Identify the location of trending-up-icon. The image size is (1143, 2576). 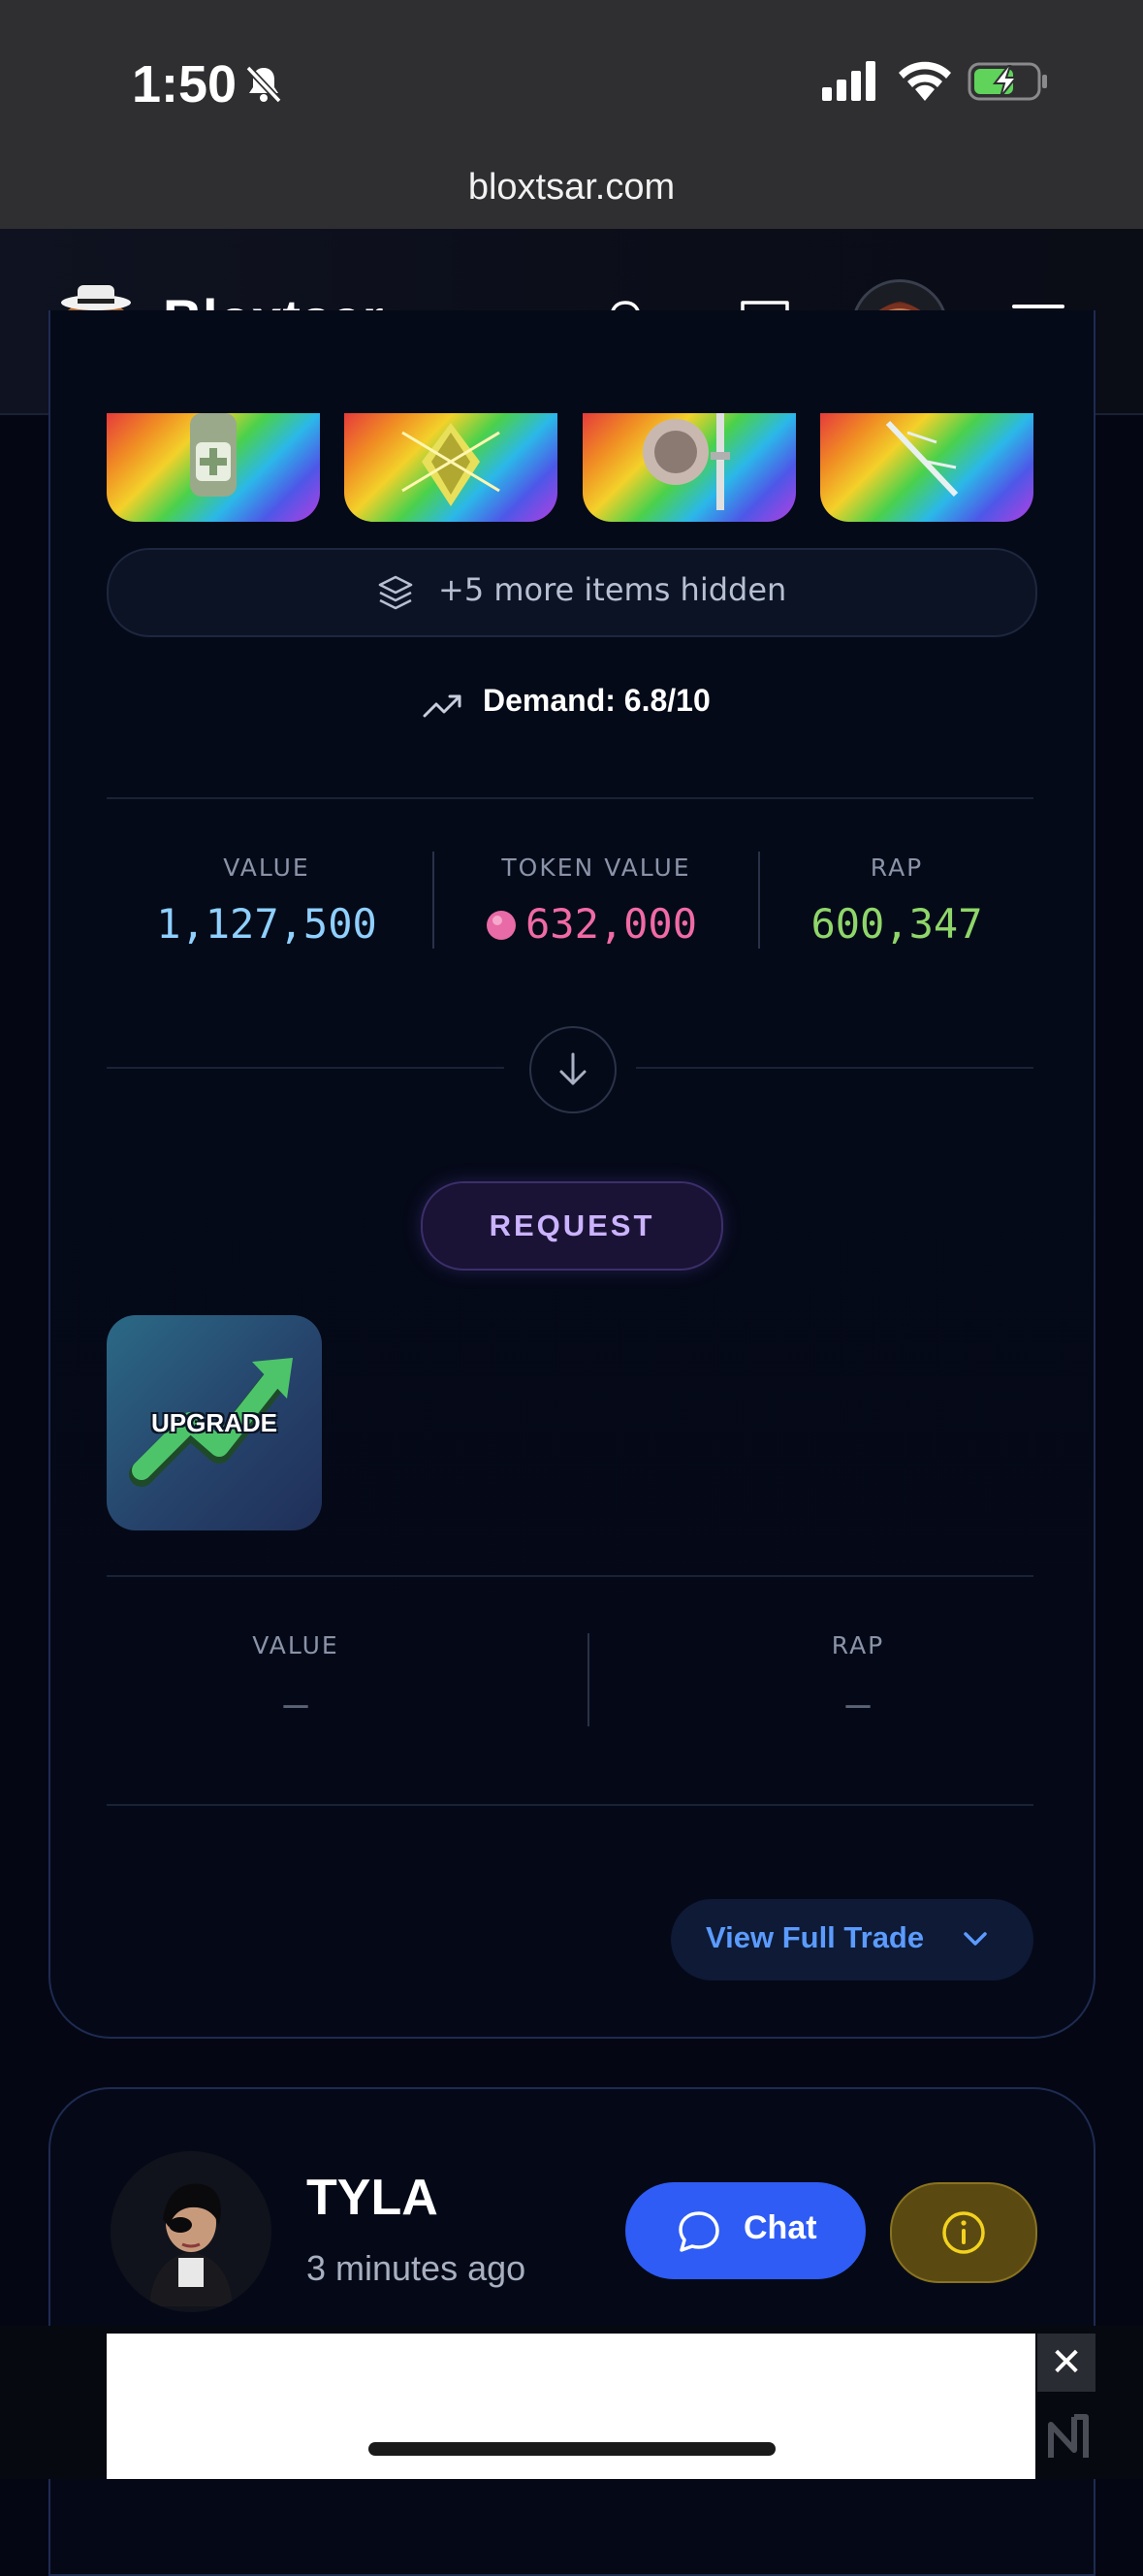
(442, 706).